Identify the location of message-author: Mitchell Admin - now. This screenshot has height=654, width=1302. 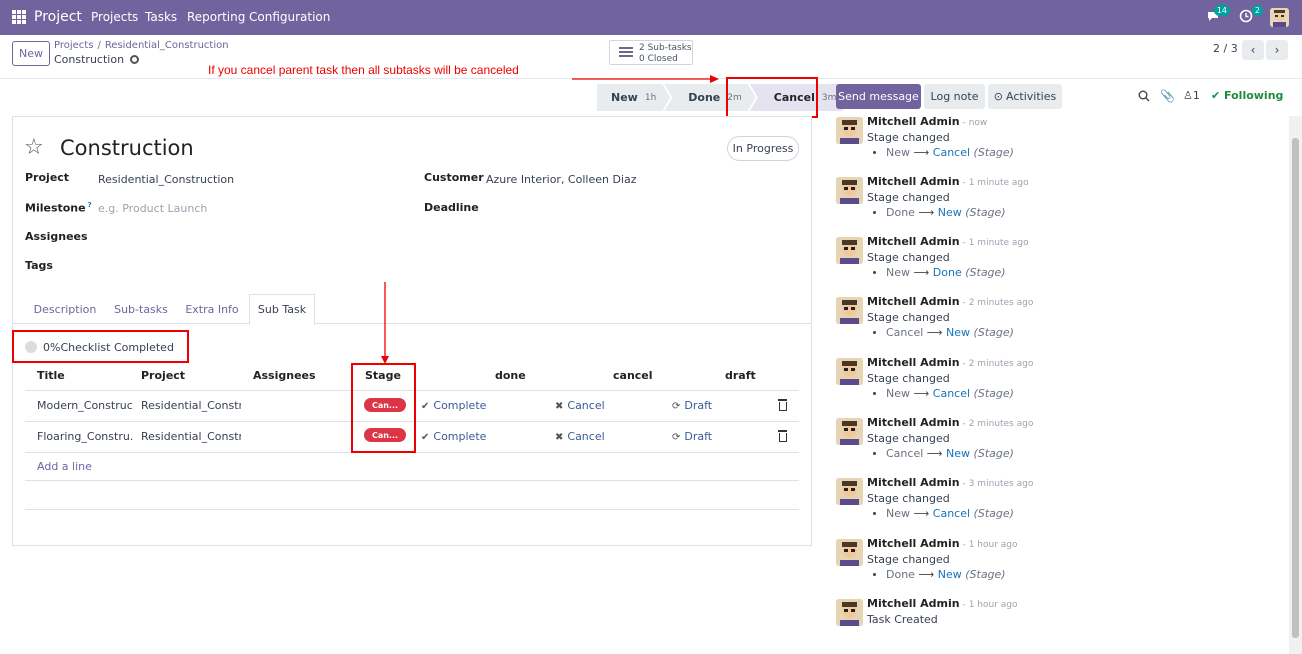
(927, 121).